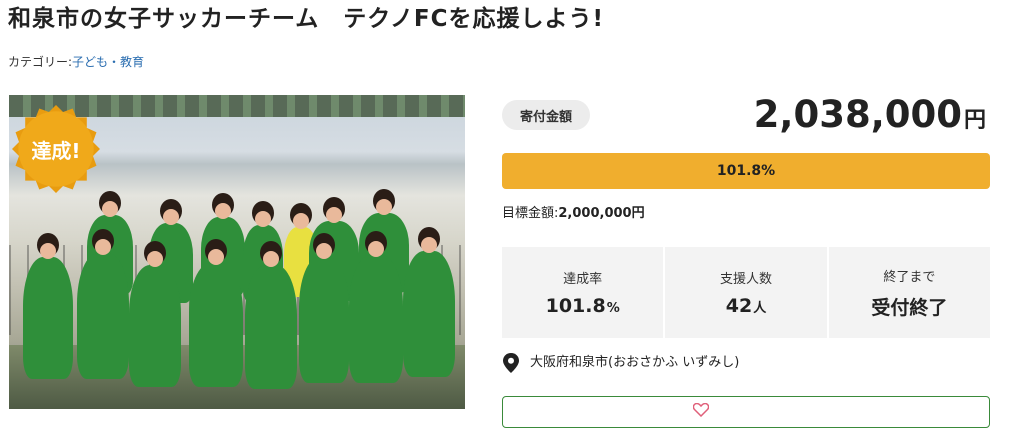 Image resolution: width=1024 pixels, height=428 pixels. I want to click on category-line: カテゴリー:子ども・教育, so click(76, 62).